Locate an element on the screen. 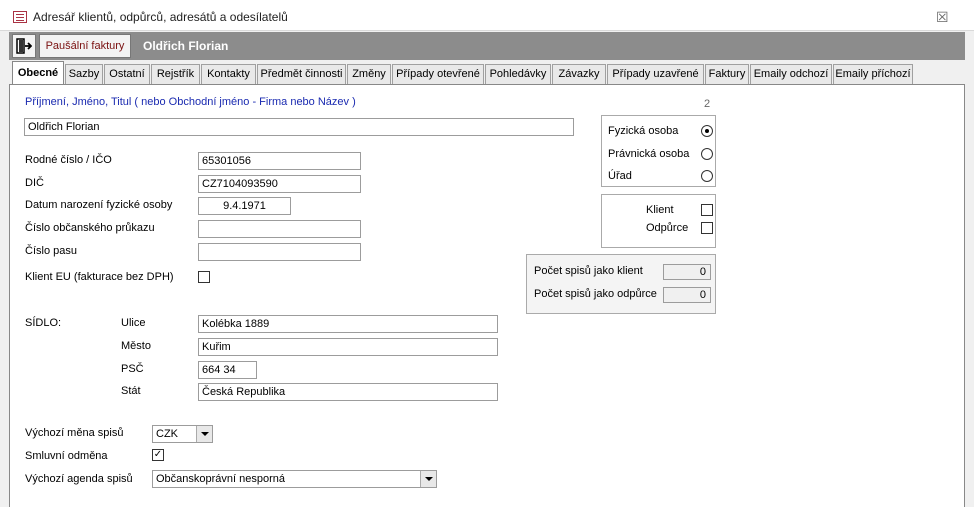 Image resolution: width=974 pixels, height=507 pixels. agenda-label: Výchozí agenda spisů is located at coordinates (79, 479).